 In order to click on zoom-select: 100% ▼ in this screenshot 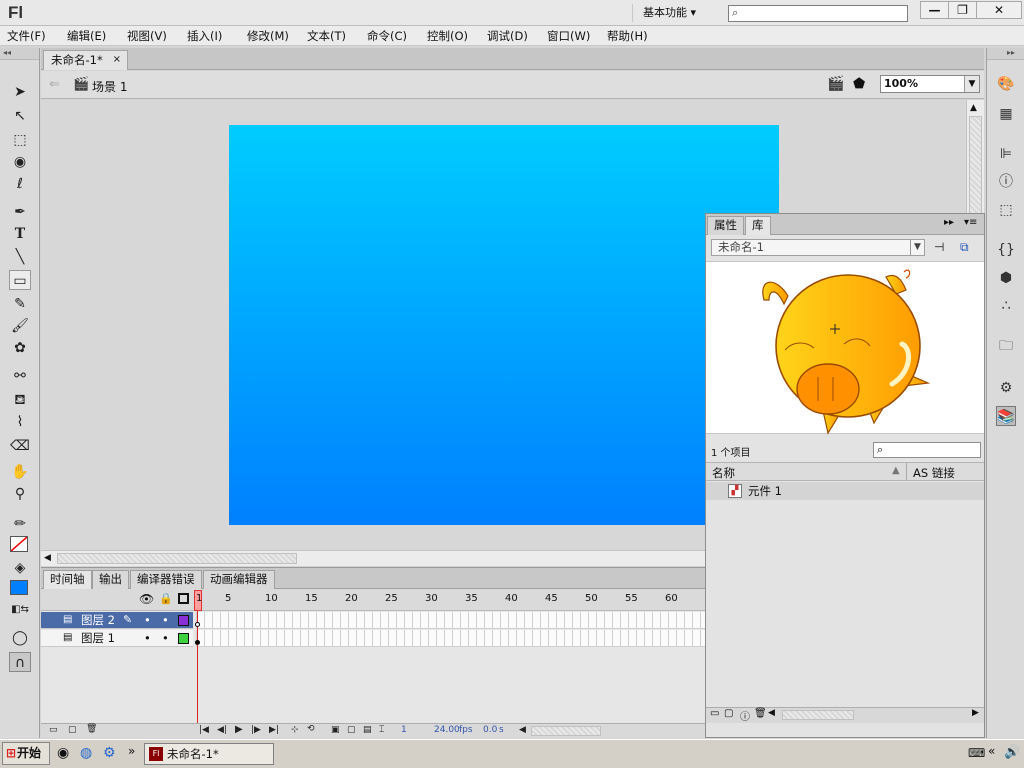, I will do `click(930, 84)`.